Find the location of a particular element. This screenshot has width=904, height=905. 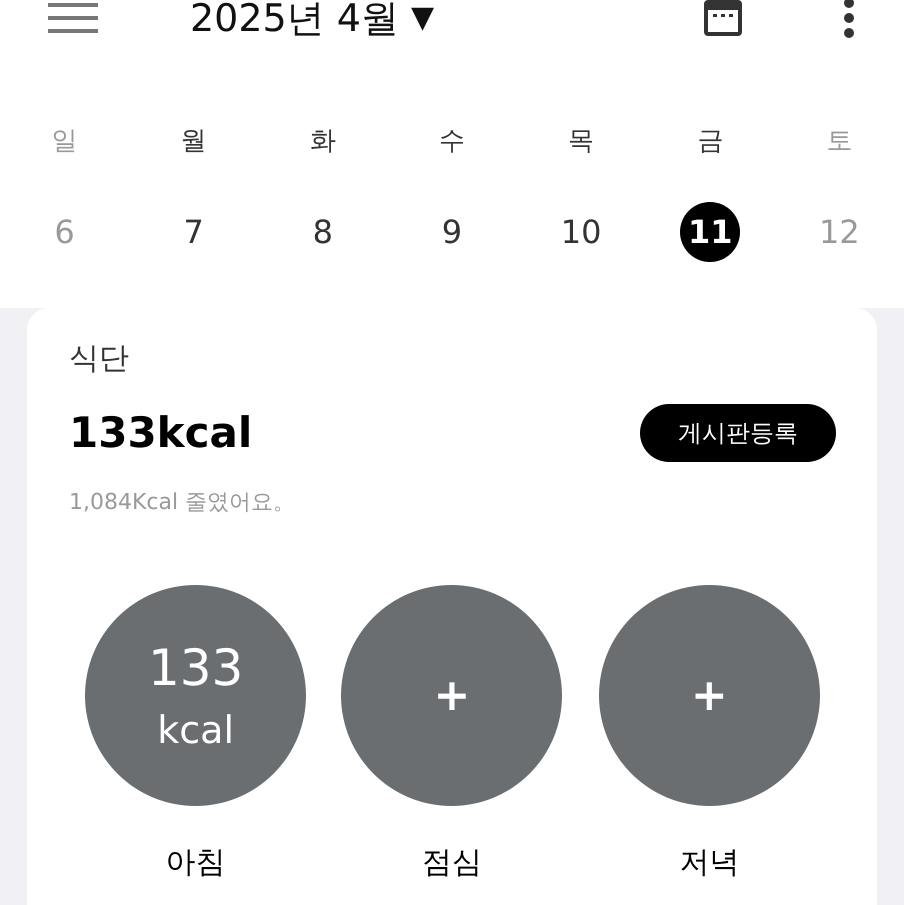

weekday-label: 일 is located at coordinates (65, 141).